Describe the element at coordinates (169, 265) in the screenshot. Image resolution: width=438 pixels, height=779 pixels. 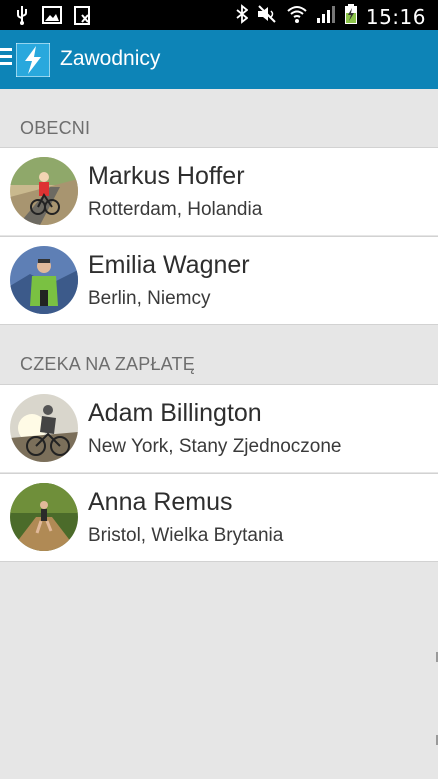
I see `athlete-name: Emilia Wagner` at that location.